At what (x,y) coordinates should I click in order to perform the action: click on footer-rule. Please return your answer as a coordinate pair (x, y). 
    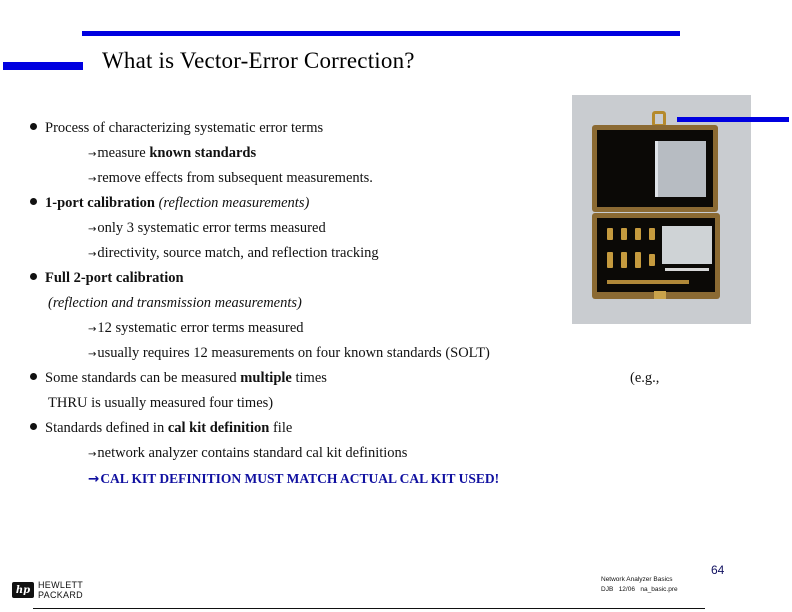
    Looking at the image, I should click on (369, 608).